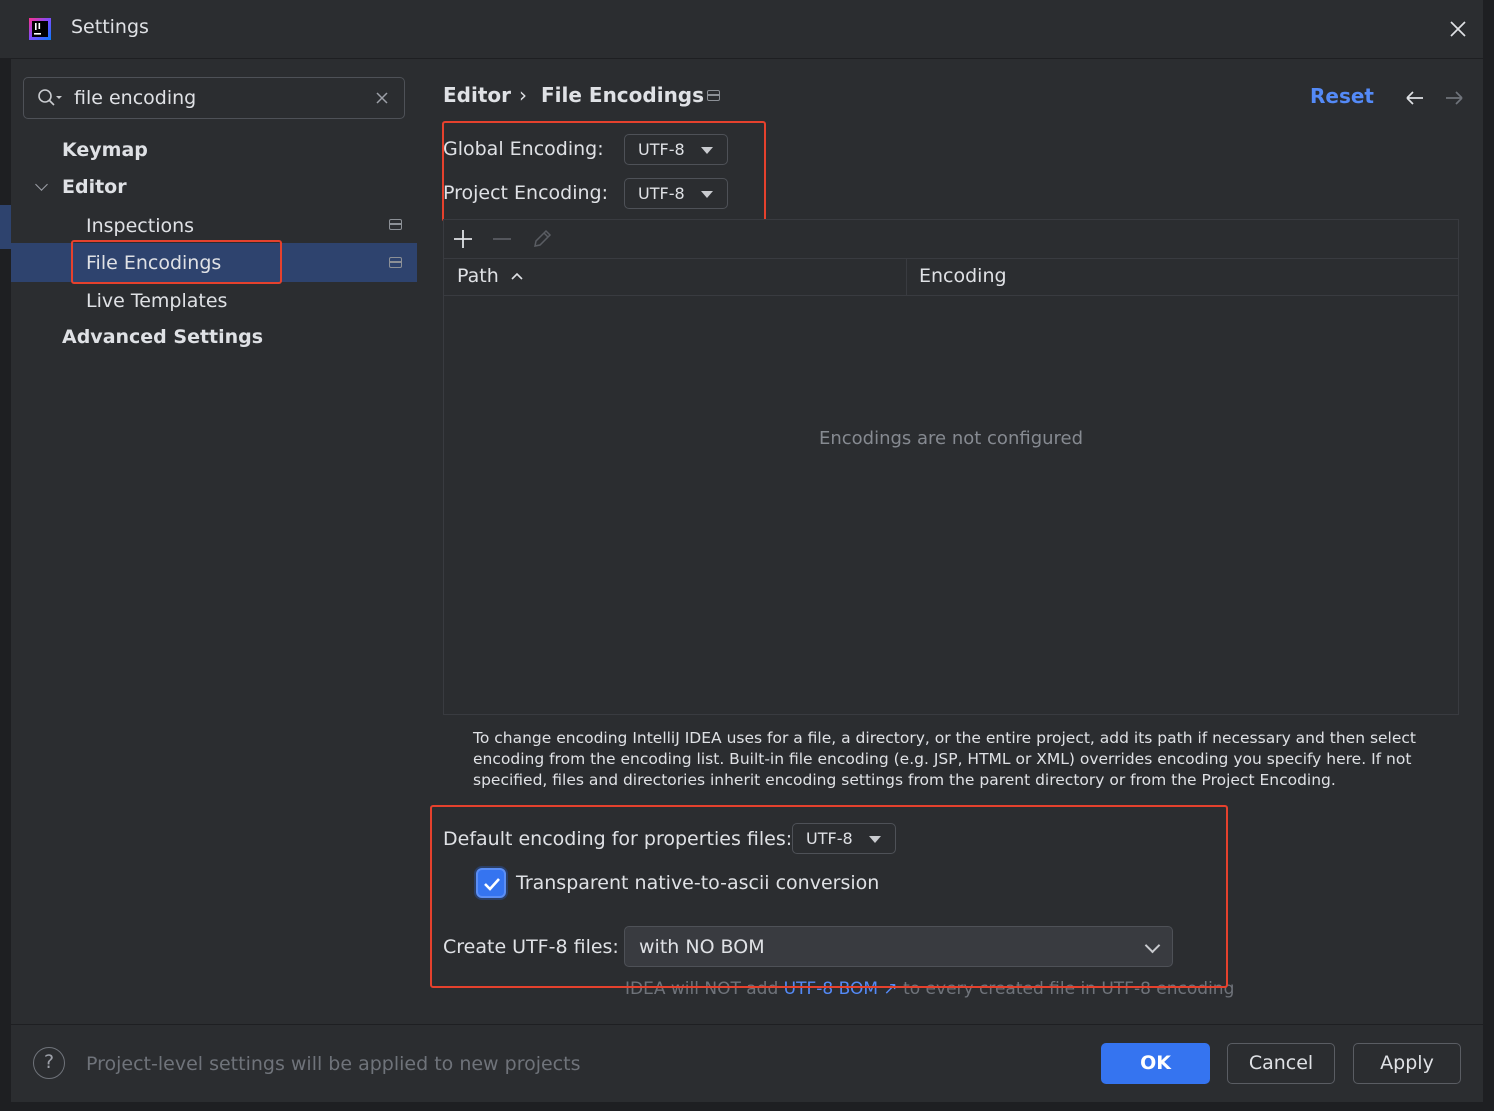 The width and height of the screenshot is (1494, 1111). What do you see at coordinates (1407, 1063) in the screenshot?
I see `apply-button: Apply` at bounding box center [1407, 1063].